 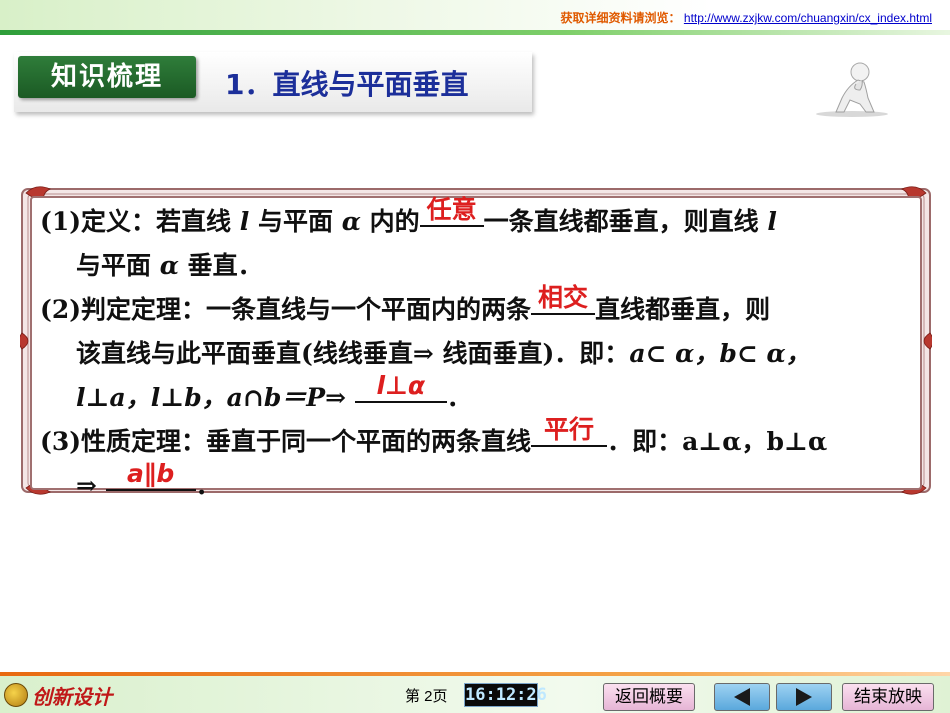 I want to click on item-2-line-2: 该直线与此平面垂直(线线垂直⇒ 线面垂直)．即：a⊂ α，b⊂ α，, so click(x=475, y=354).